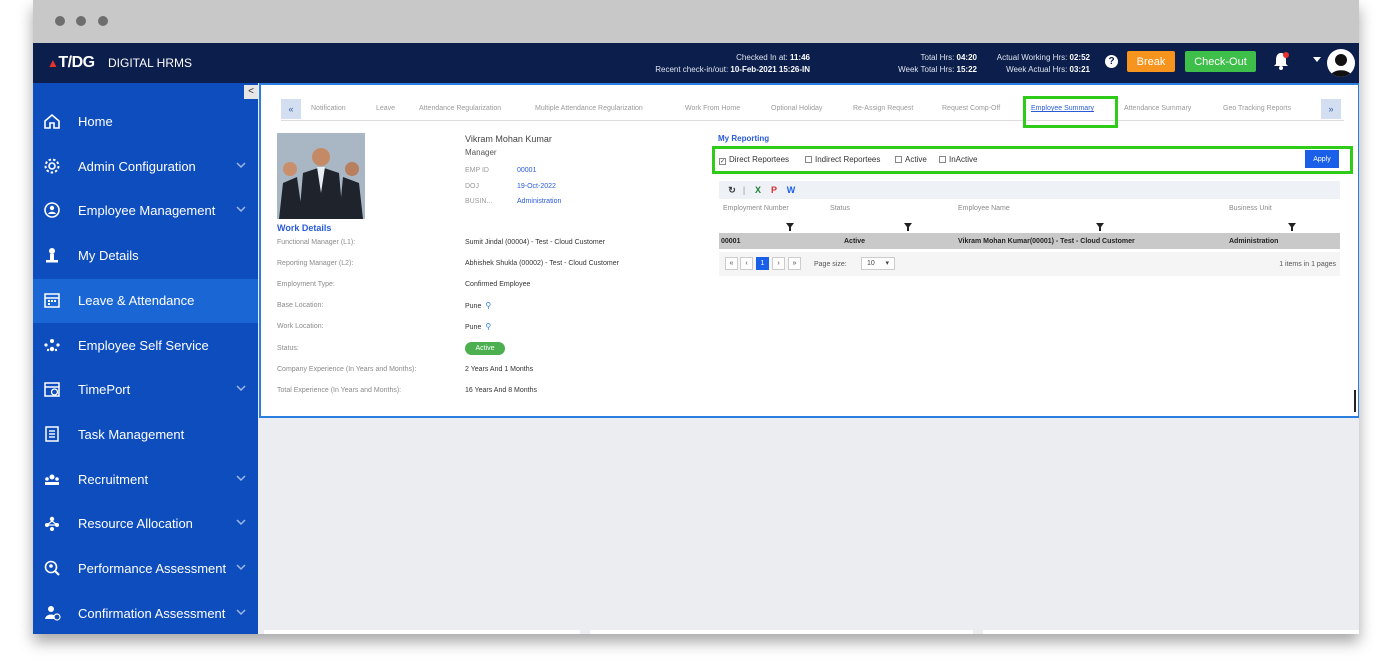 Image resolution: width=1395 pixels, height=667 pixels. Describe the element at coordinates (1250, 208) in the screenshot. I see `column-header-business-unit: Business Unit` at that location.